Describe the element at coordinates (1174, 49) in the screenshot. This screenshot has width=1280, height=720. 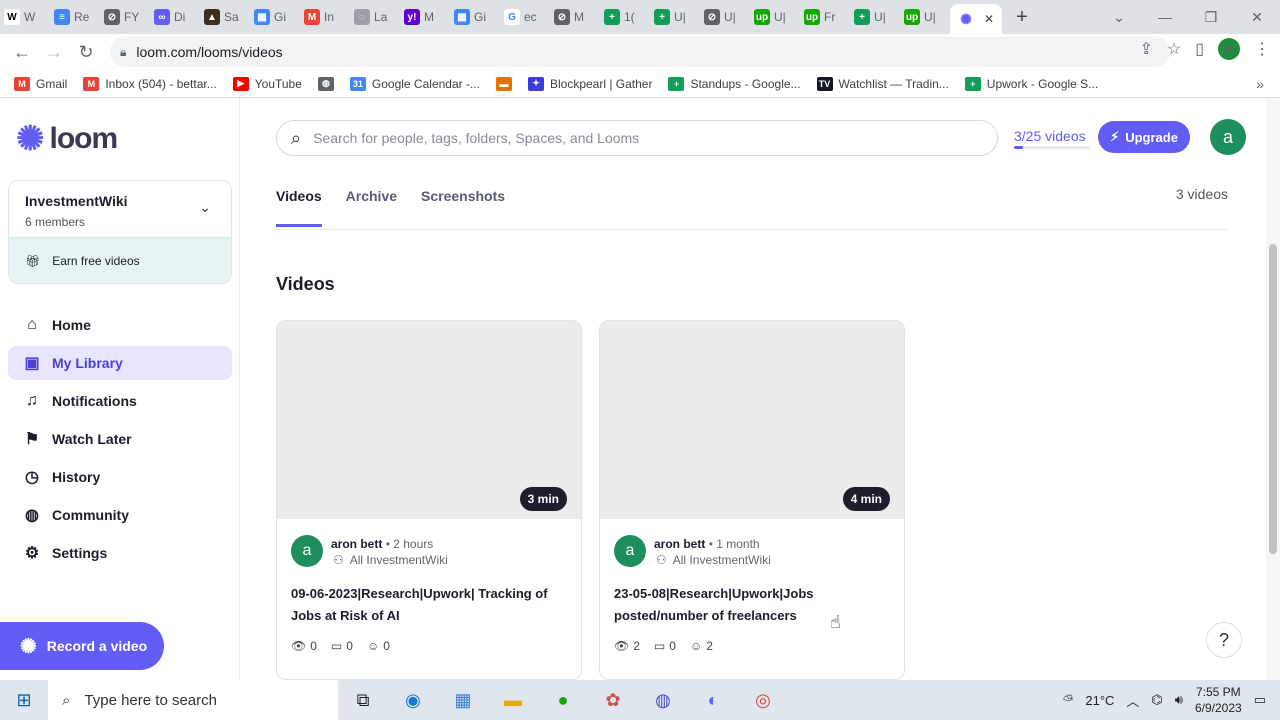
I see `bookmark-star-icon: ☆` at that location.